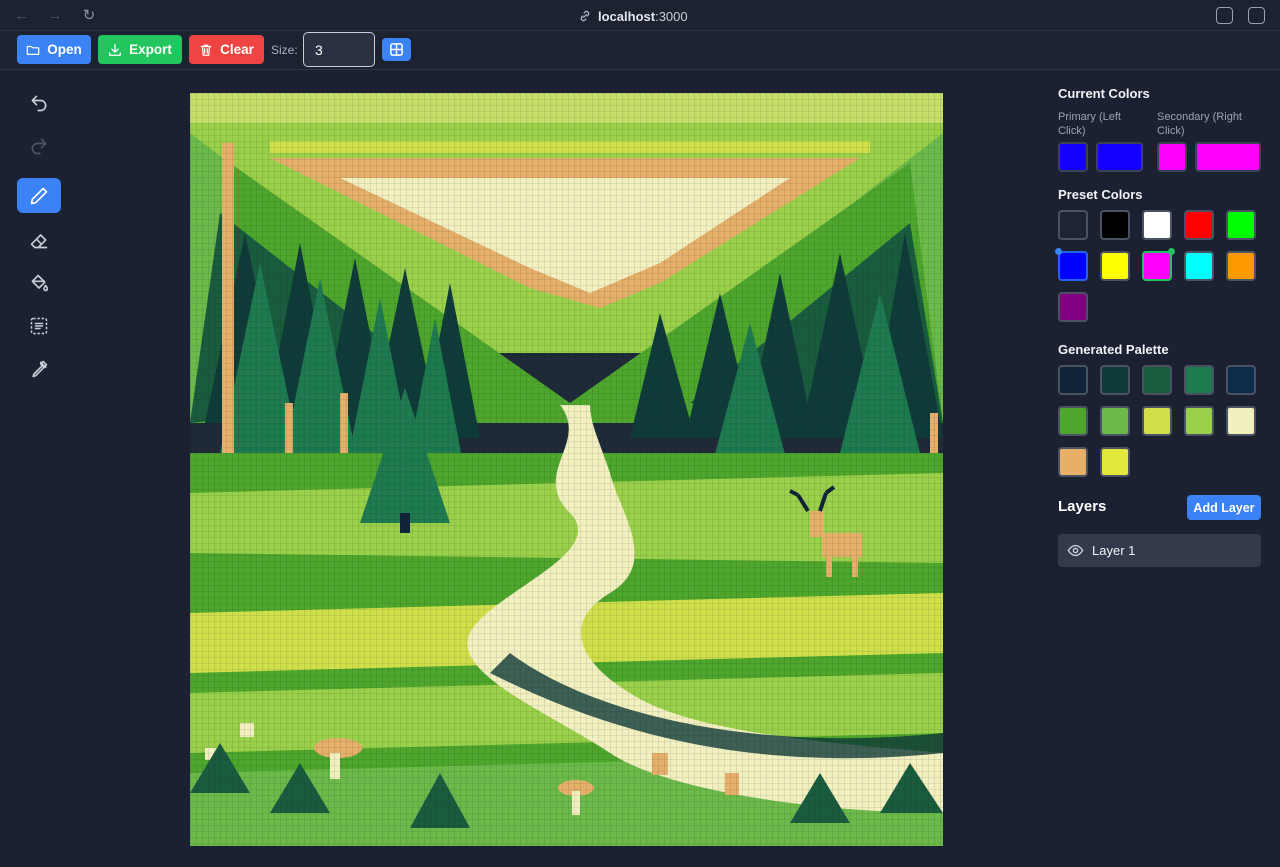 The height and width of the screenshot is (867, 1280). I want to click on clear-button: Clear, so click(226, 49).